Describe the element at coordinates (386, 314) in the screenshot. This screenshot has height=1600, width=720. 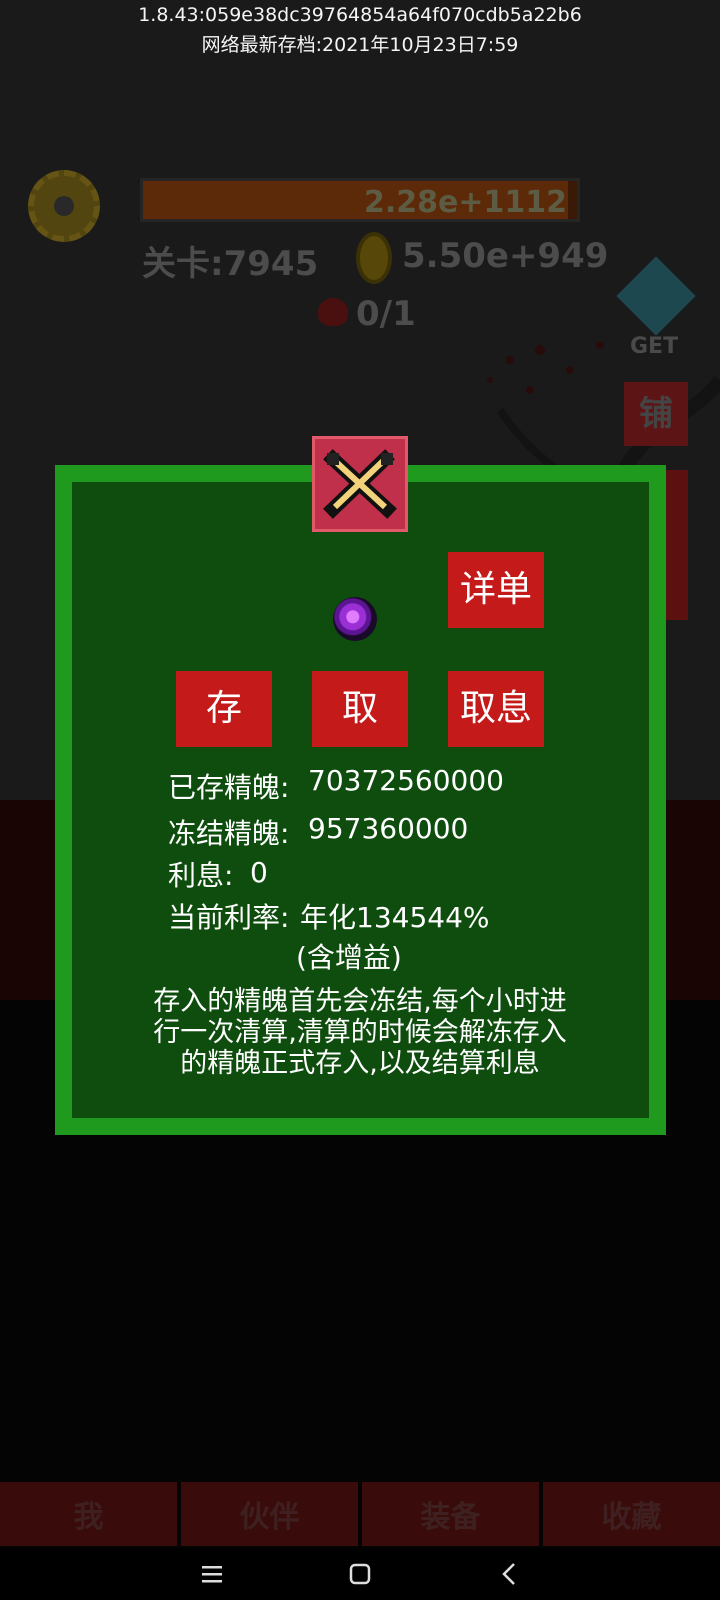
I see `kill-count: 0/1` at that location.